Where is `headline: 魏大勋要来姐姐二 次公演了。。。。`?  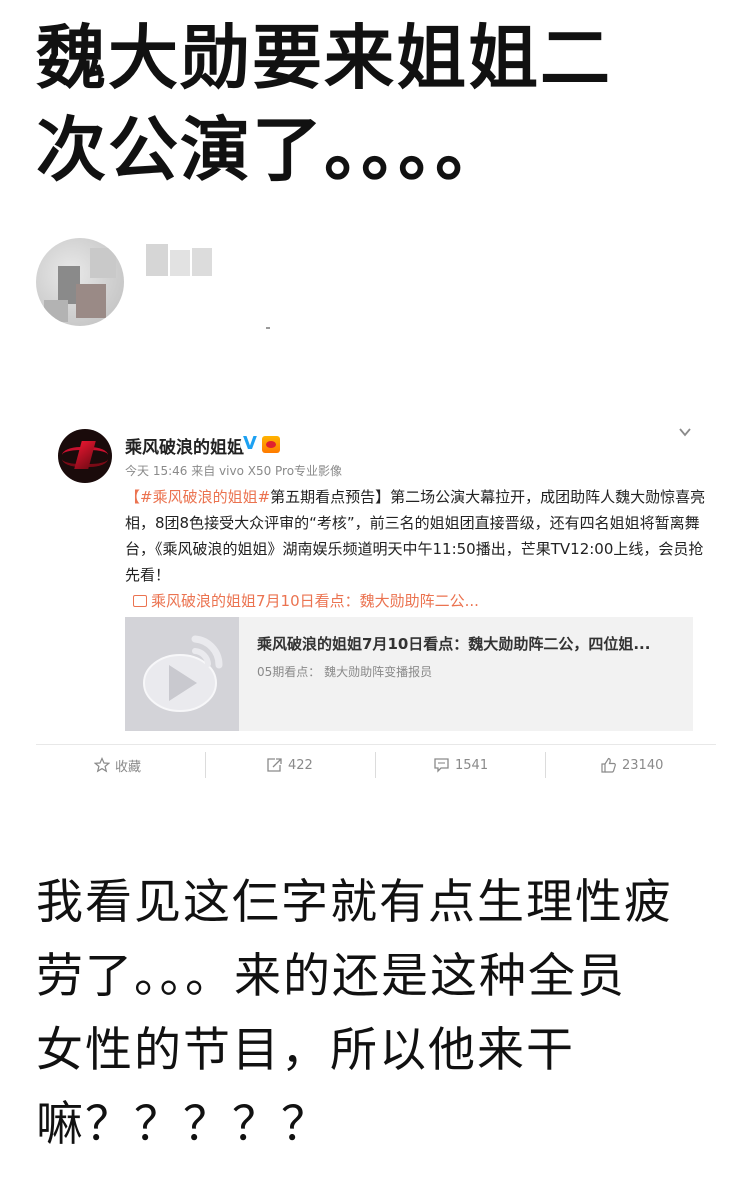
headline: 魏大勋要来姐姐二 次公演了。。。。 is located at coordinates (381, 104).